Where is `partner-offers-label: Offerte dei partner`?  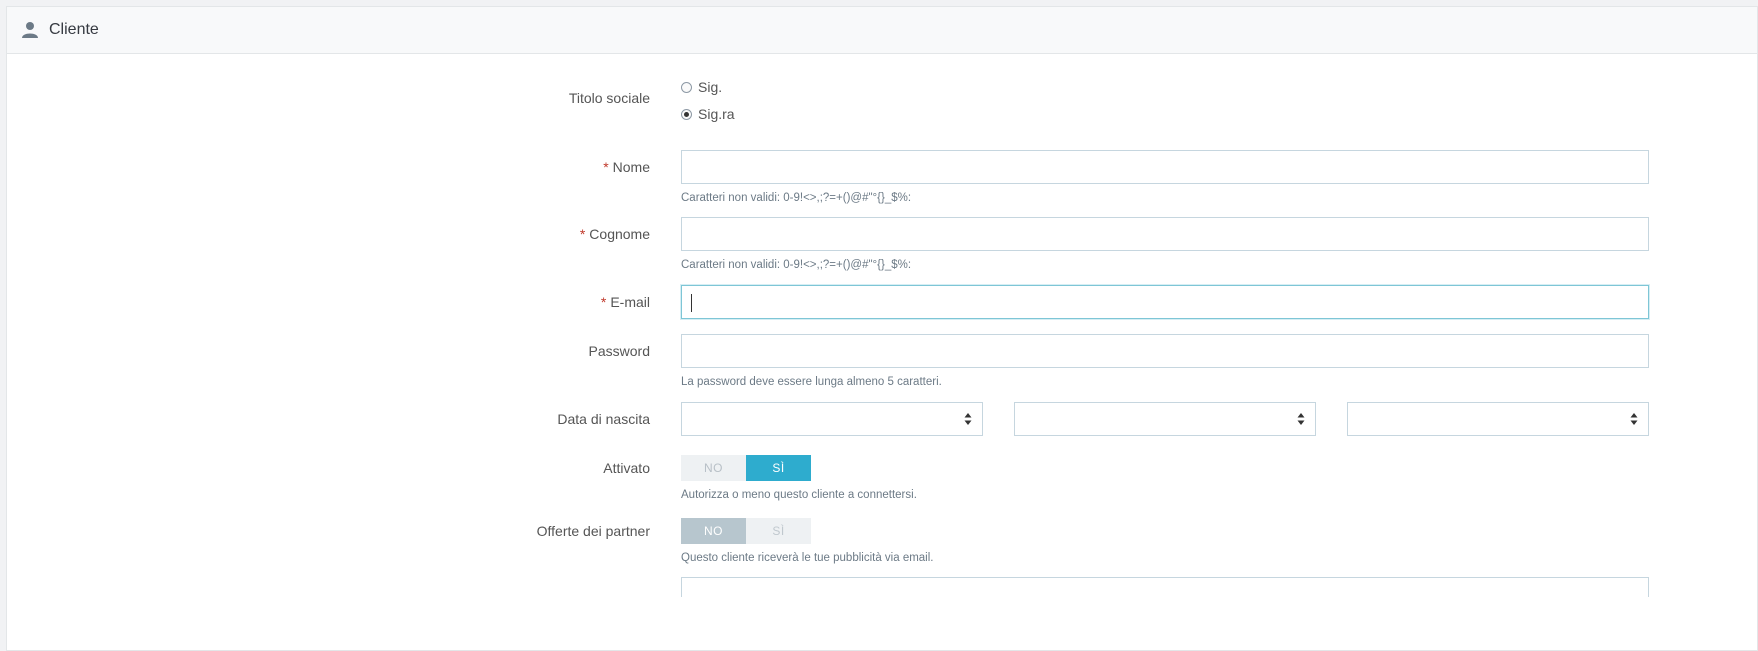 partner-offers-label: Offerte dei partner is located at coordinates (593, 531).